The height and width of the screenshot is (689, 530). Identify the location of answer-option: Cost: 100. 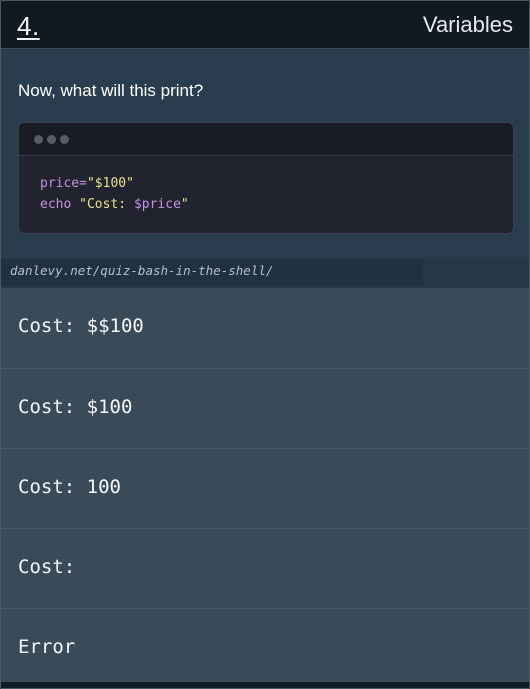
(265, 488).